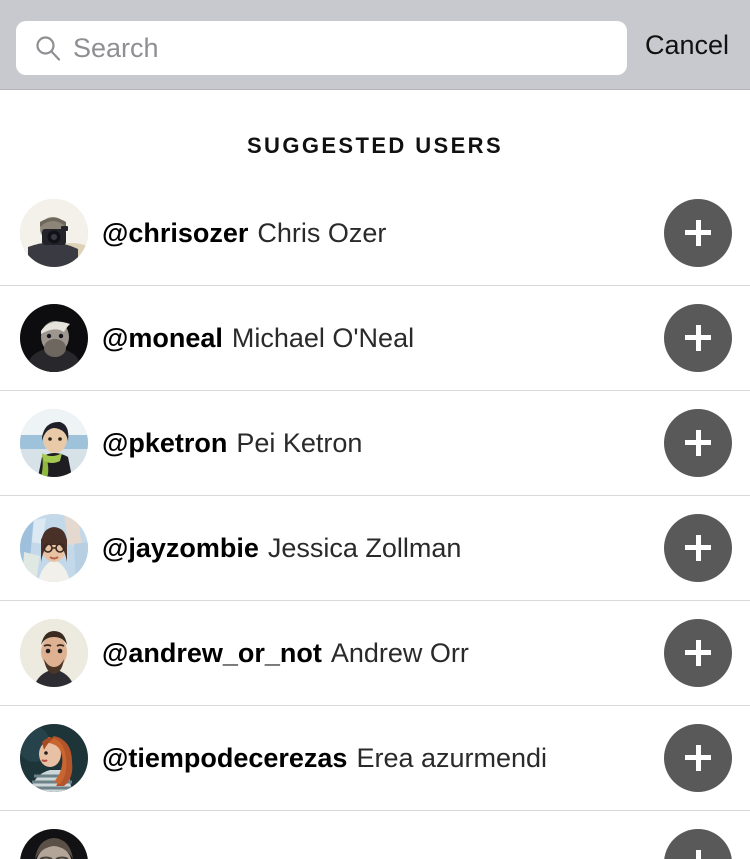 This screenshot has width=750, height=859. Describe the element at coordinates (180, 547) in the screenshot. I see `user-handle: @jayzombie` at that location.